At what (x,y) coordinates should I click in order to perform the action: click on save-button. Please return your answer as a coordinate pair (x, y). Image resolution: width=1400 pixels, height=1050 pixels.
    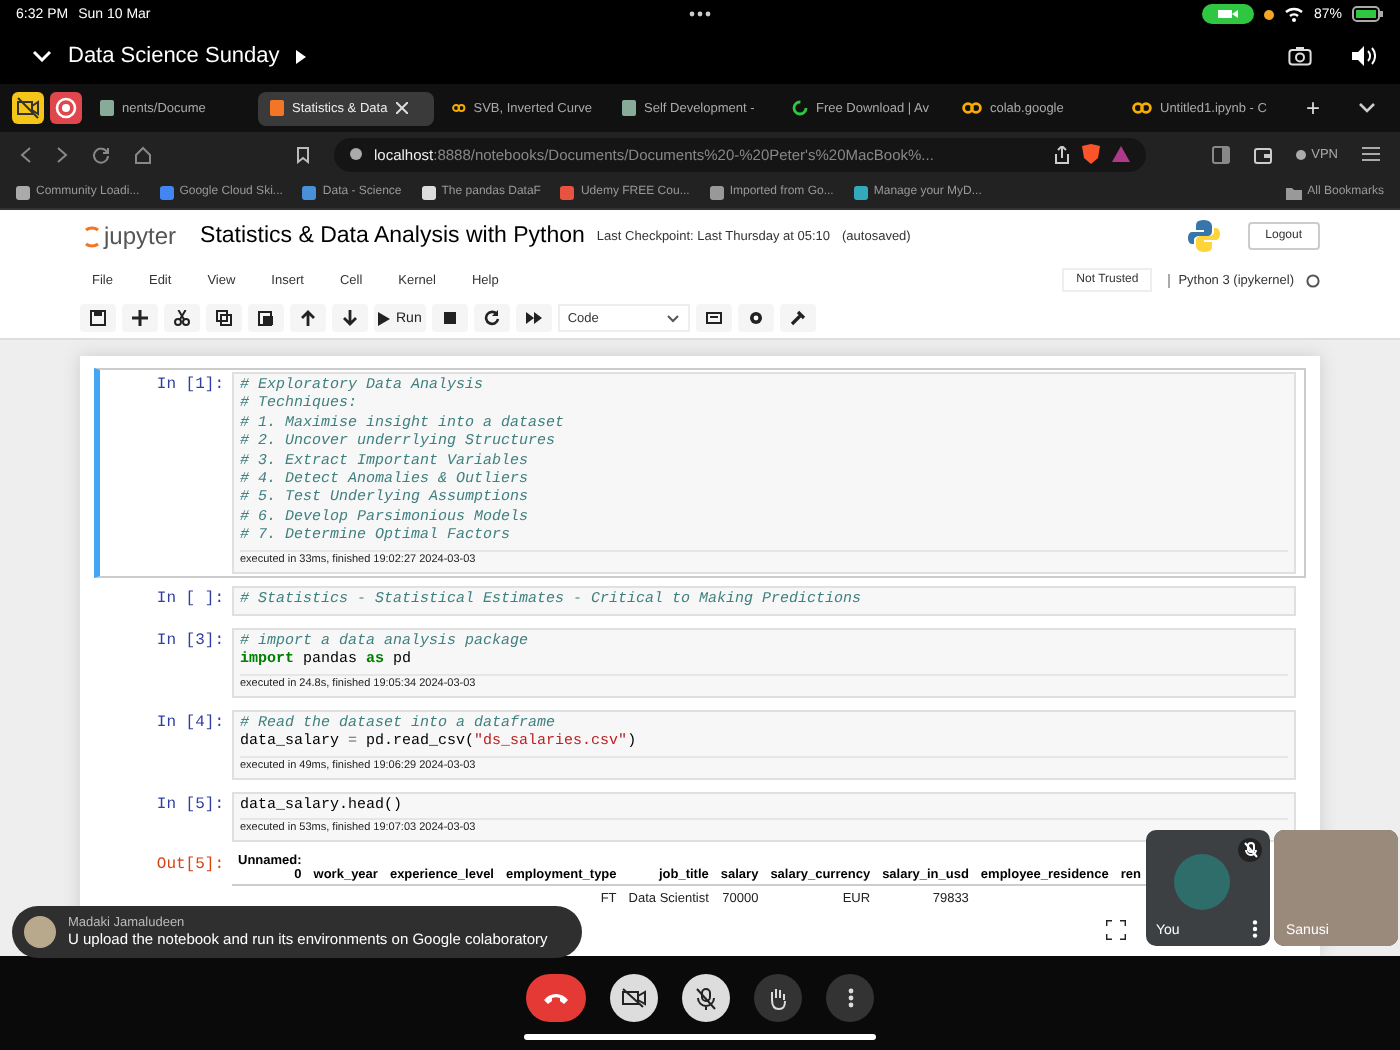
    Looking at the image, I should click on (98, 318).